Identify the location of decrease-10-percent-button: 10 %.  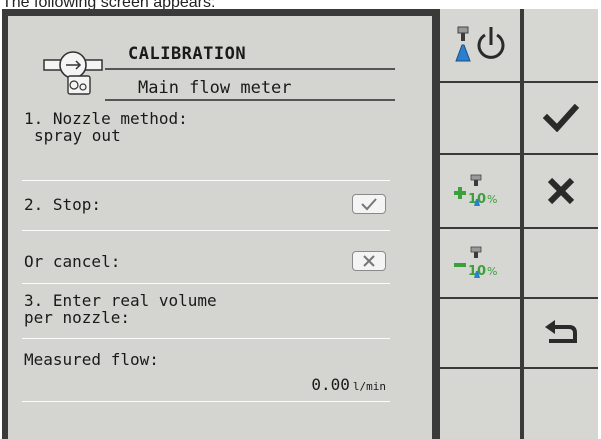
(480, 263).